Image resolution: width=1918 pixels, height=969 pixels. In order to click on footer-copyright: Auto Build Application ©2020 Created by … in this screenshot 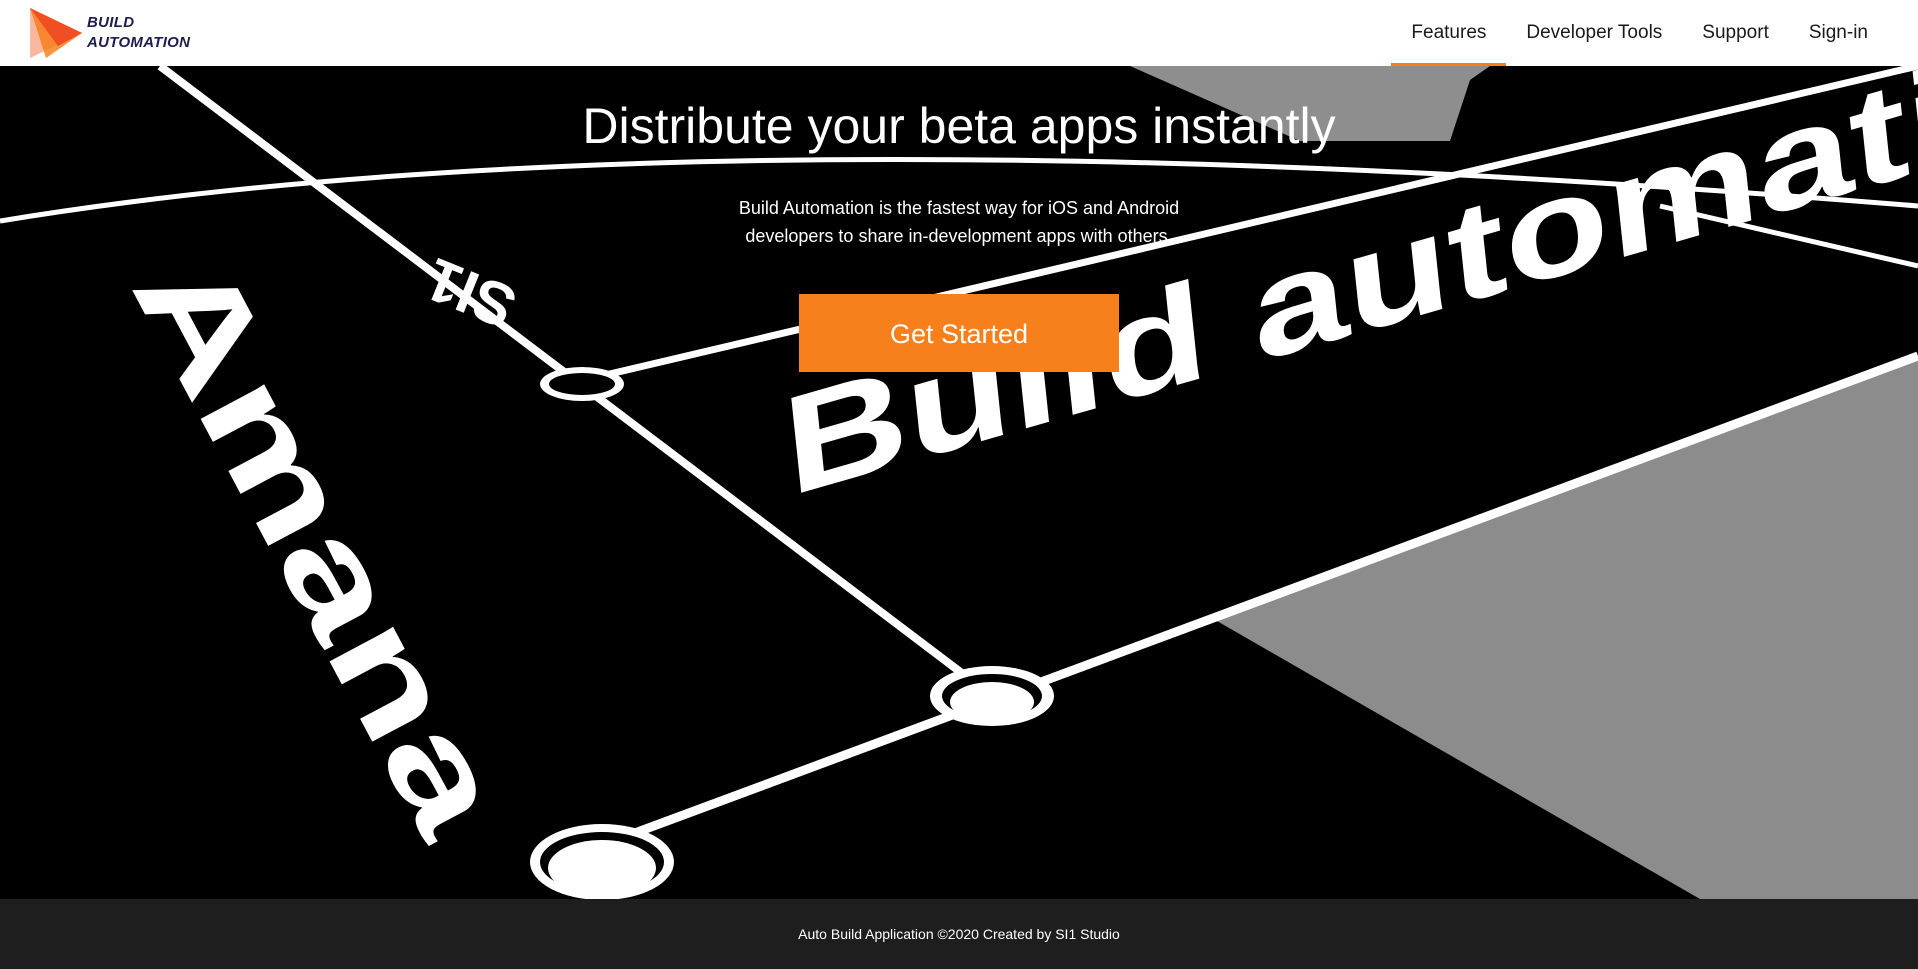, I will do `click(959, 934)`.